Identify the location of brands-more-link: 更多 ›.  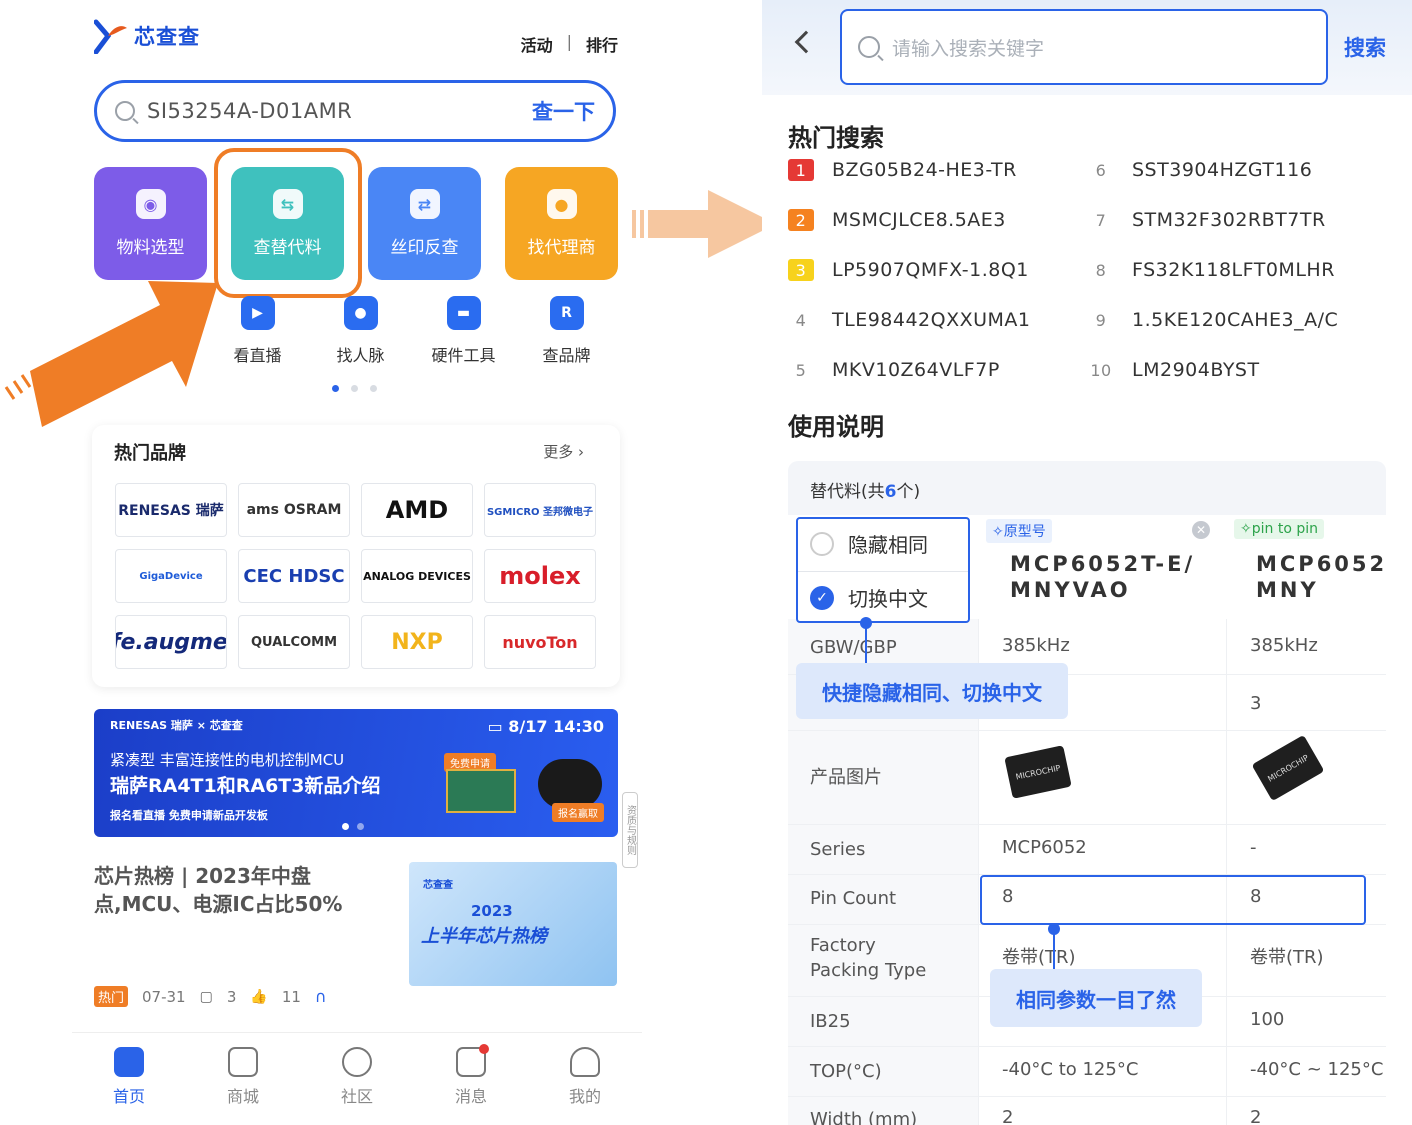
(563, 451).